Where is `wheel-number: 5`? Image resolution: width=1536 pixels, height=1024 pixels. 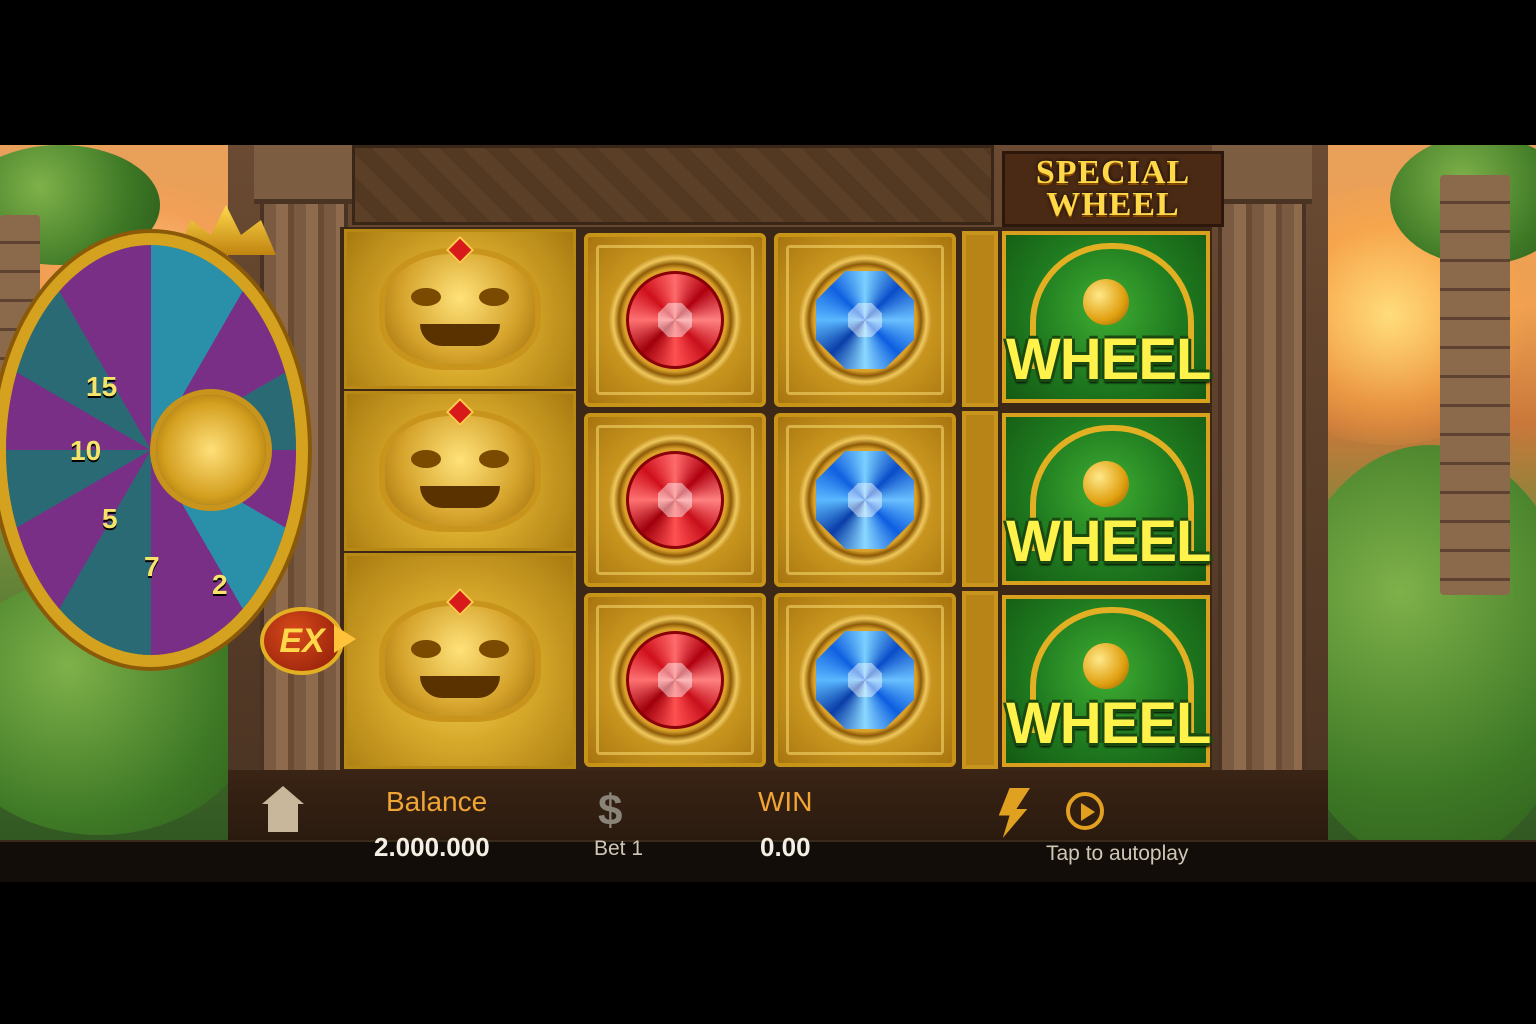 wheel-number: 5 is located at coordinates (110, 518).